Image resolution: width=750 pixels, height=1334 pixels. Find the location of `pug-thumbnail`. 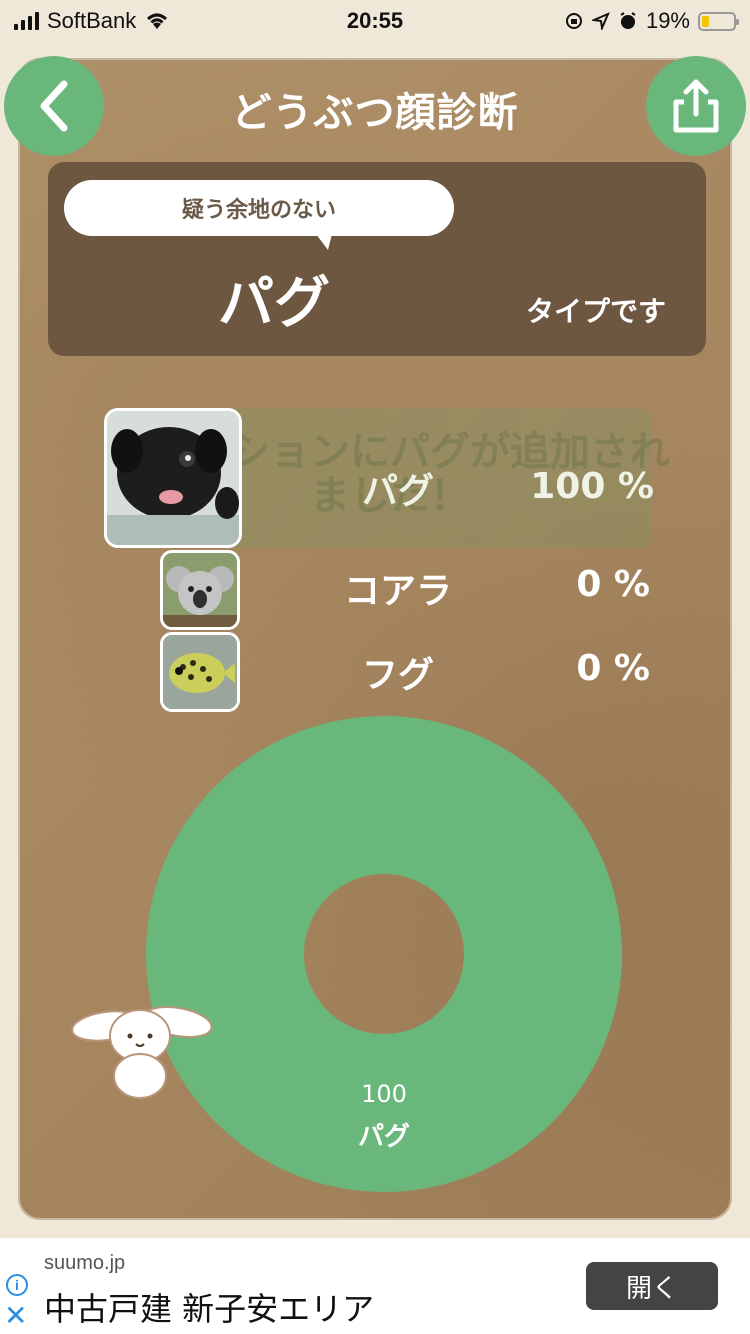

pug-thumbnail is located at coordinates (173, 478).